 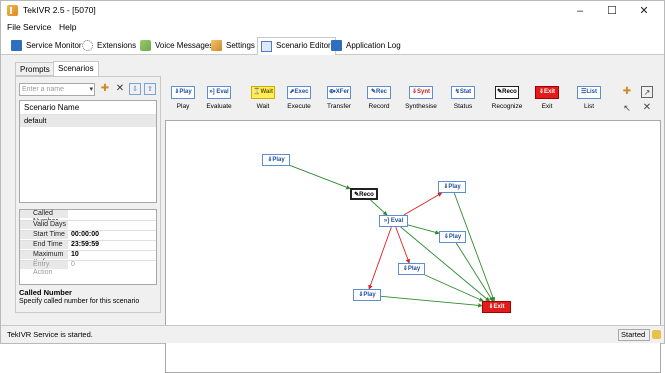 What do you see at coordinates (612, 11) in the screenshot?
I see `maximize-button: ☐` at bounding box center [612, 11].